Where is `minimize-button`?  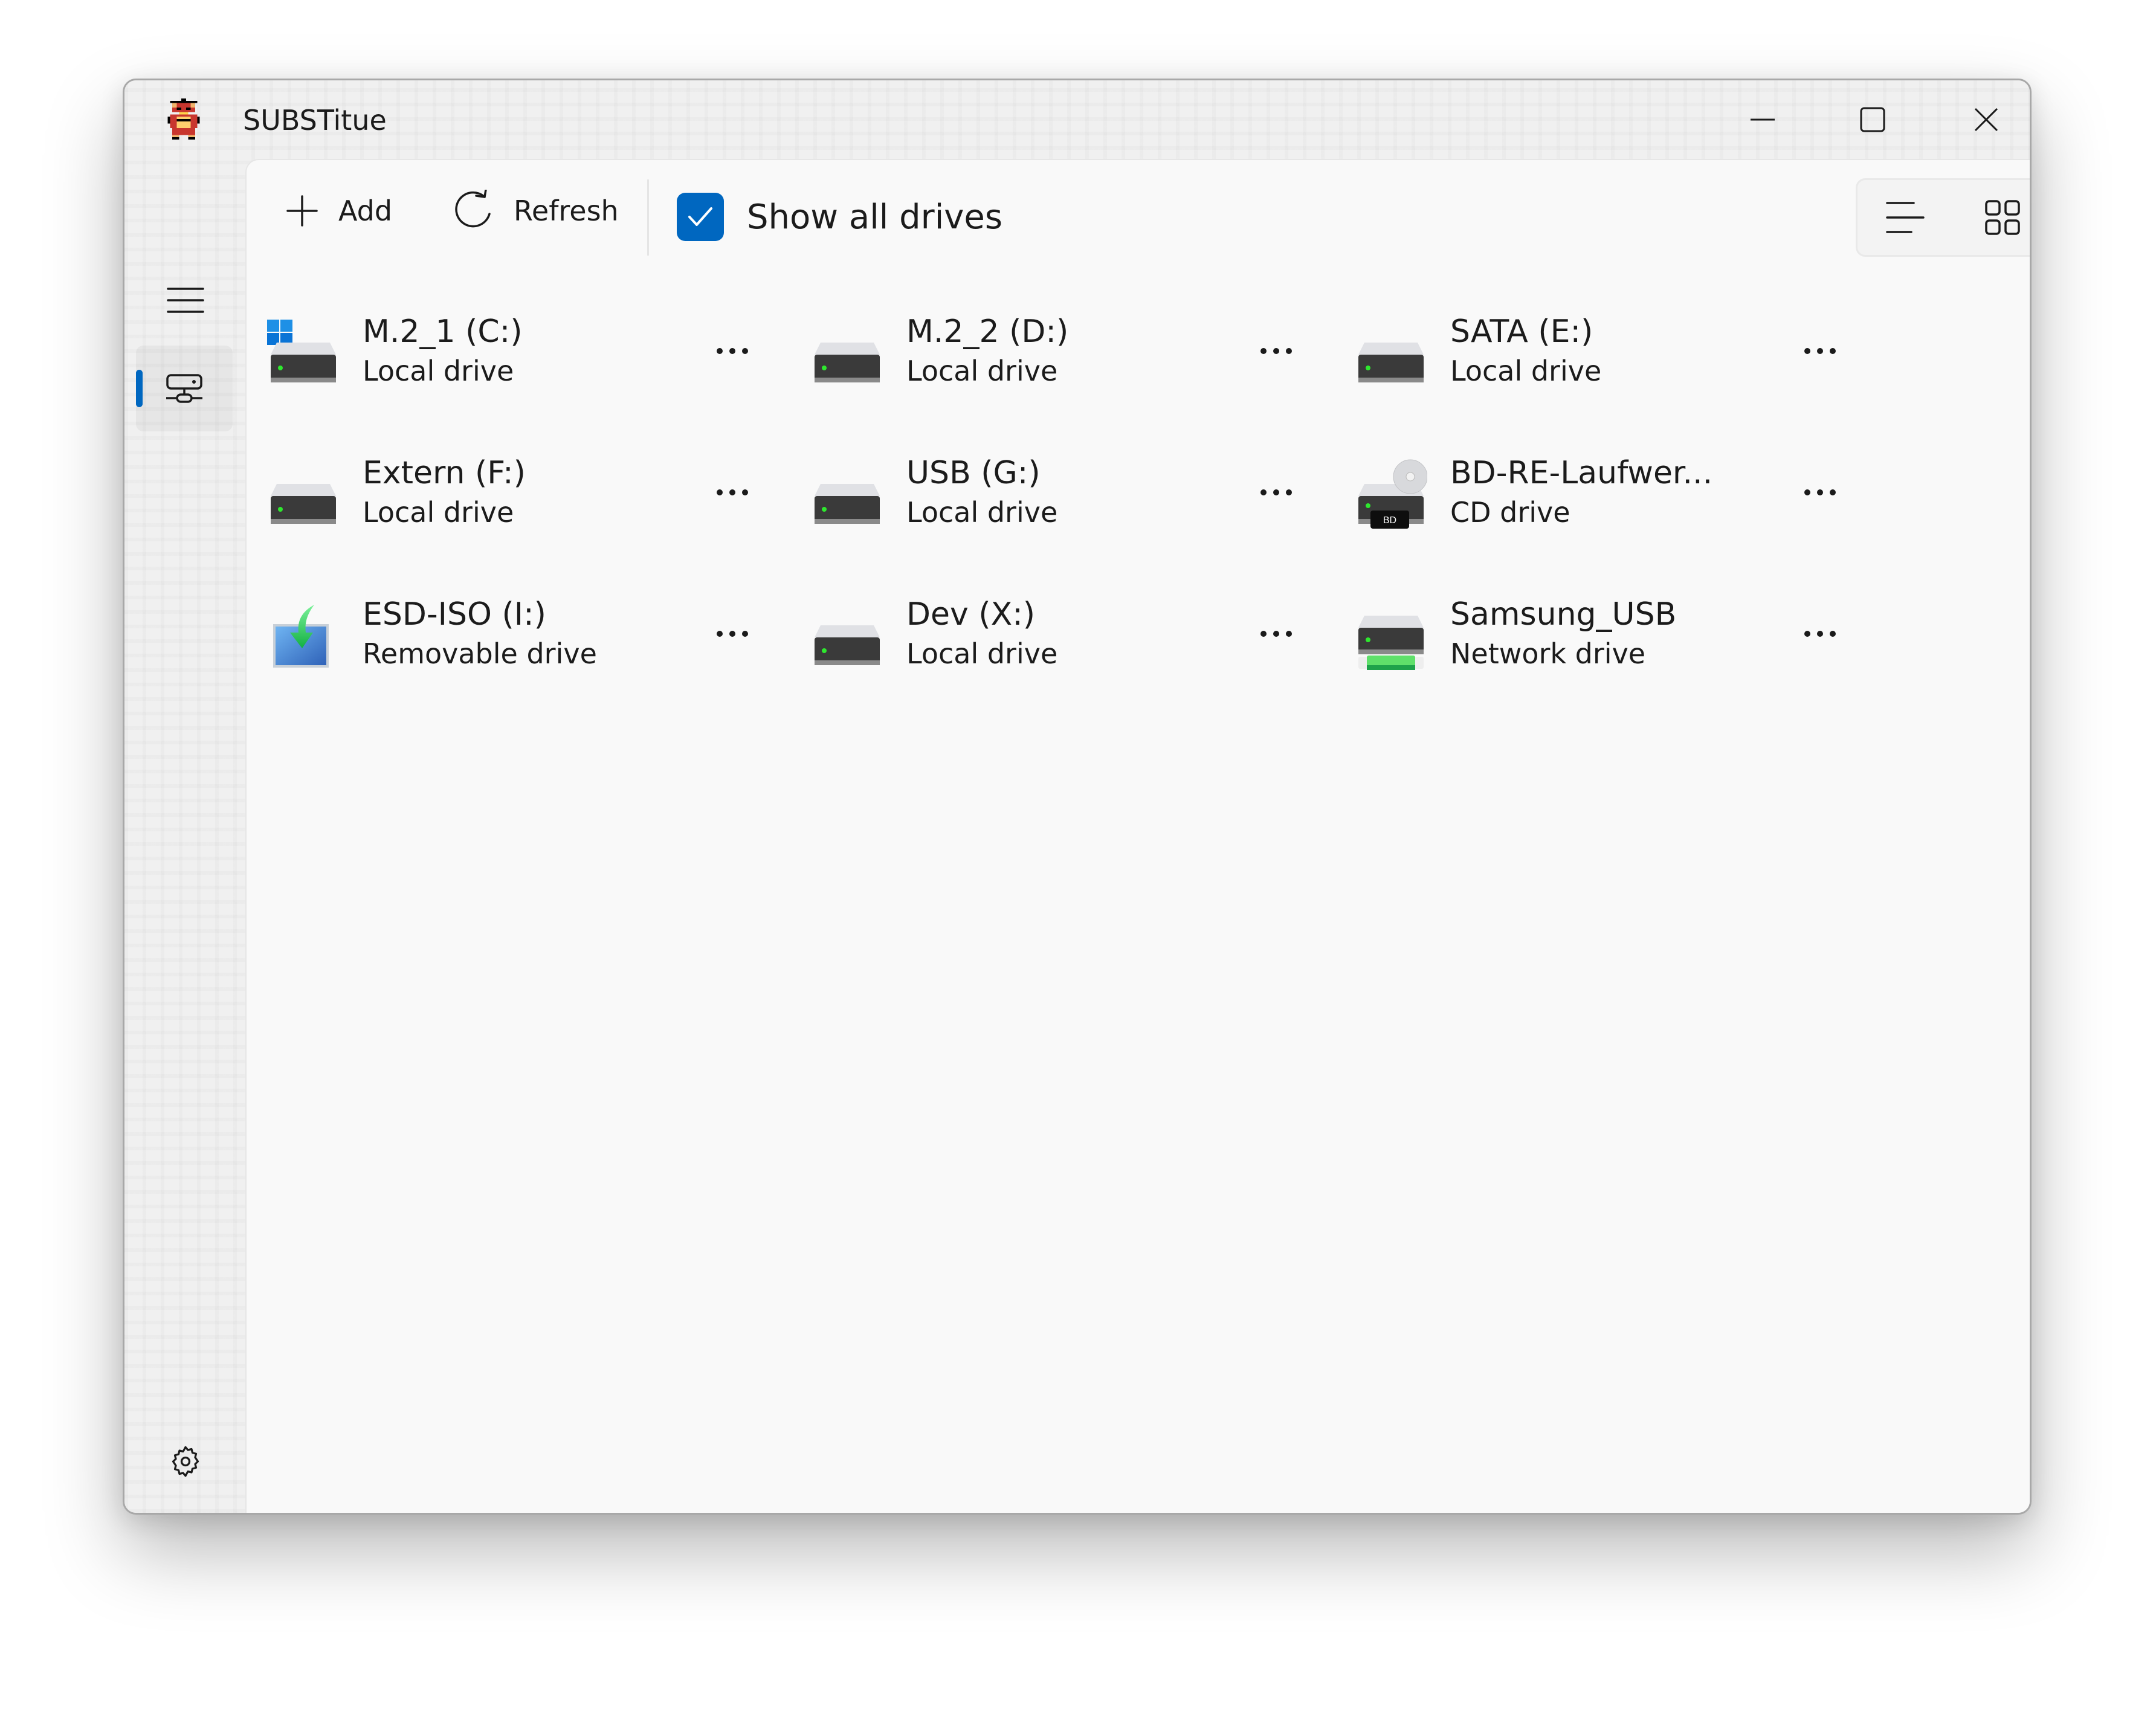 minimize-button is located at coordinates (1762, 119).